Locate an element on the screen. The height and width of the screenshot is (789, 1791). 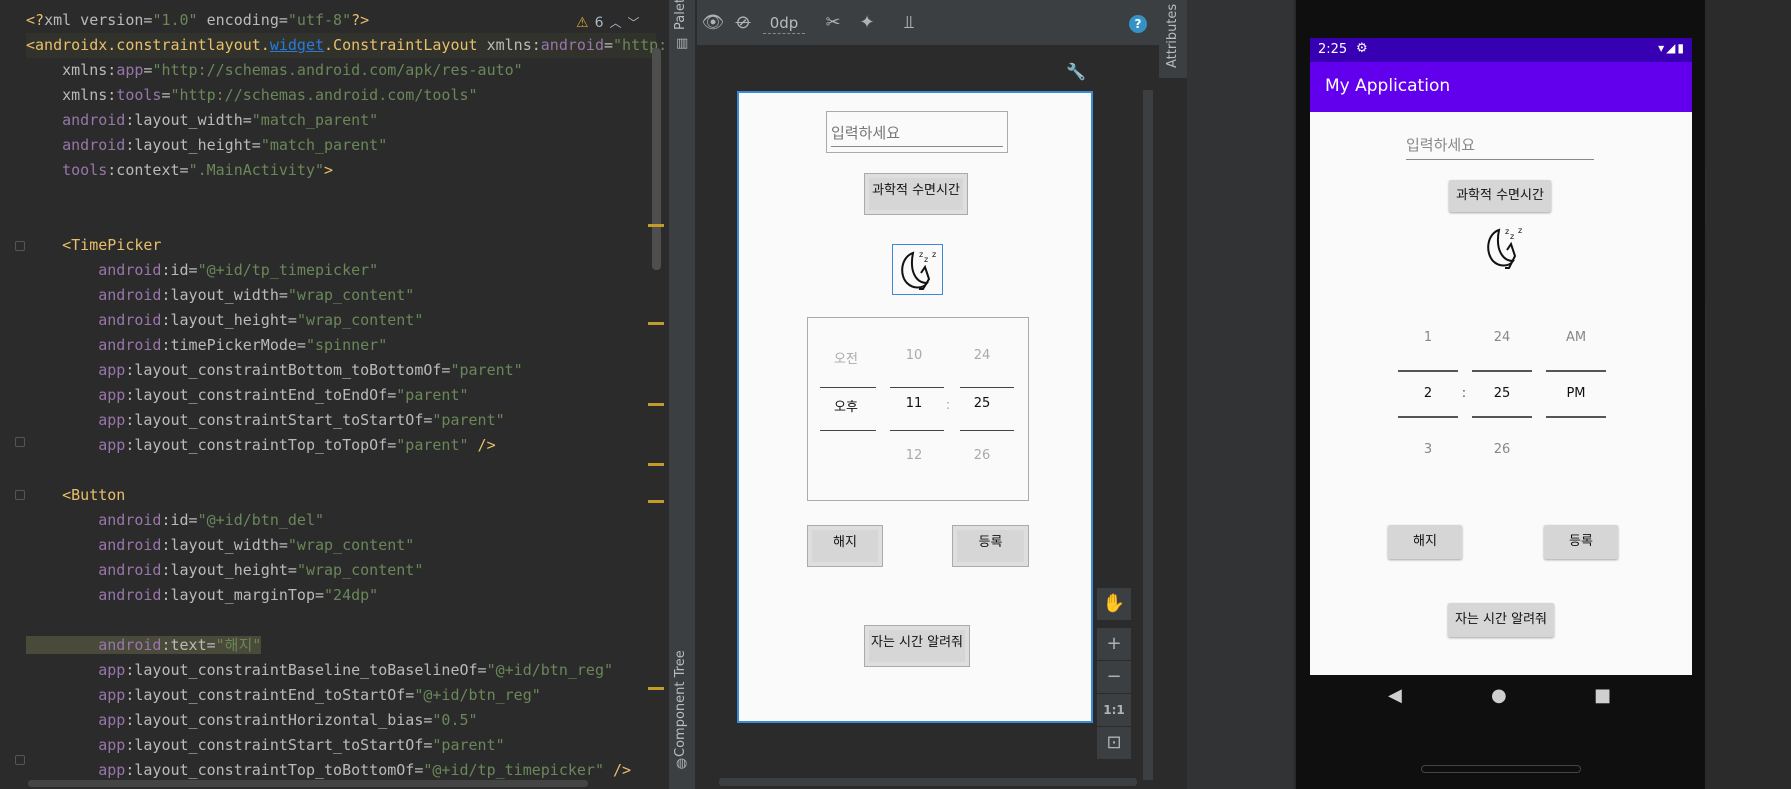
zoom-actual-size-button: 1:1 is located at coordinates (1114, 710).